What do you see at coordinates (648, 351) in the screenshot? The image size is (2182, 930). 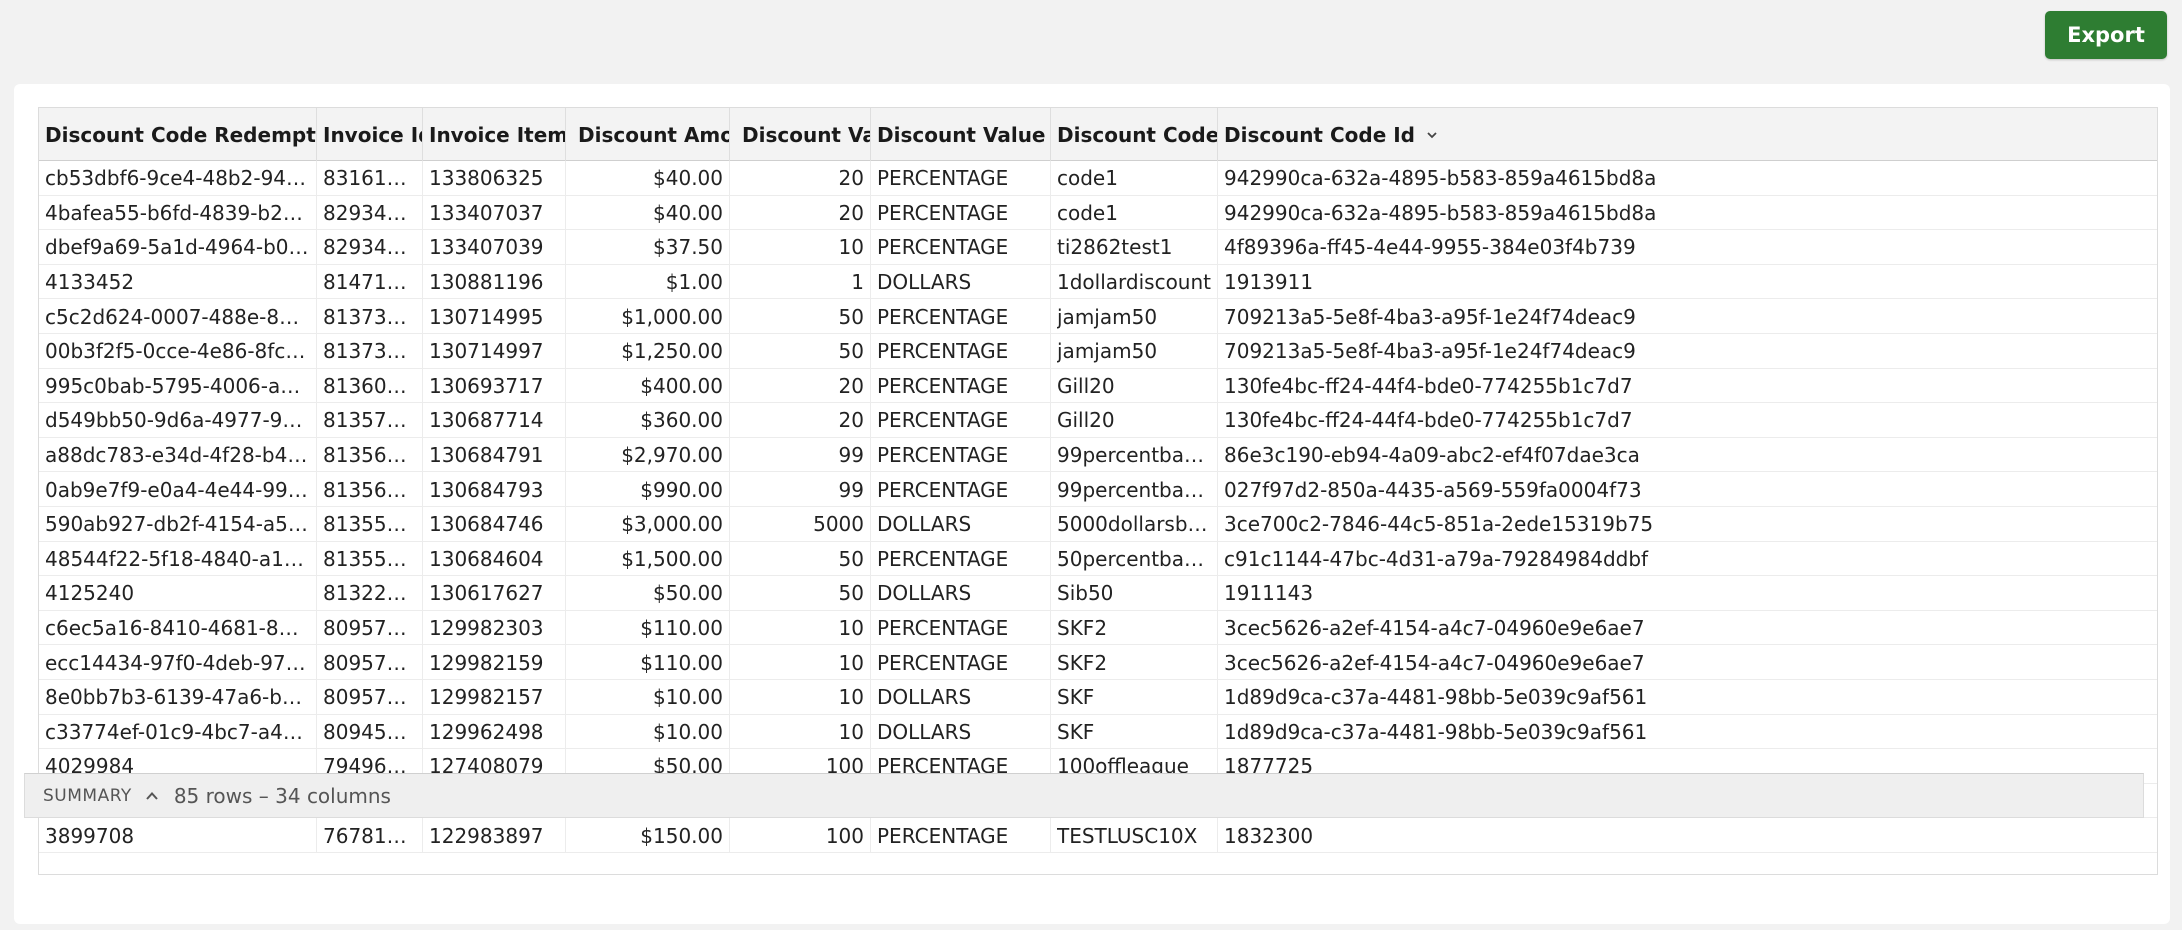 I see `table-cell: $1,250.00` at bounding box center [648, 351].